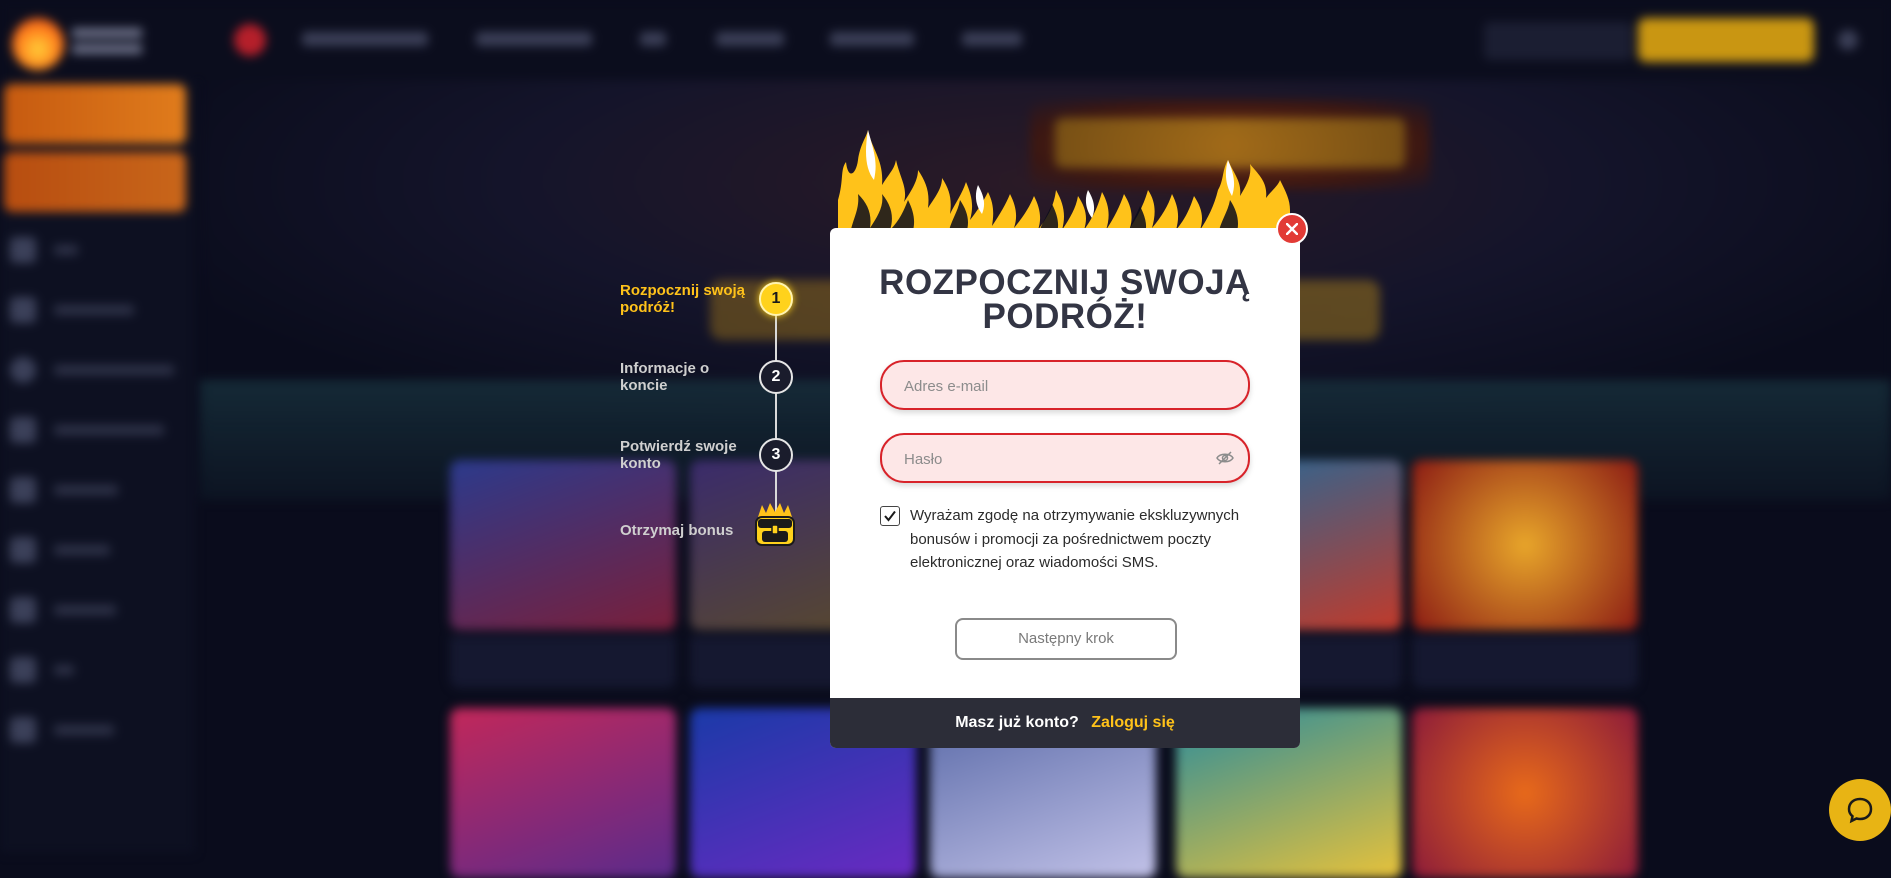 The image size is (1891, 878). I want to click on step-number-2: 2, so click(776, 377).